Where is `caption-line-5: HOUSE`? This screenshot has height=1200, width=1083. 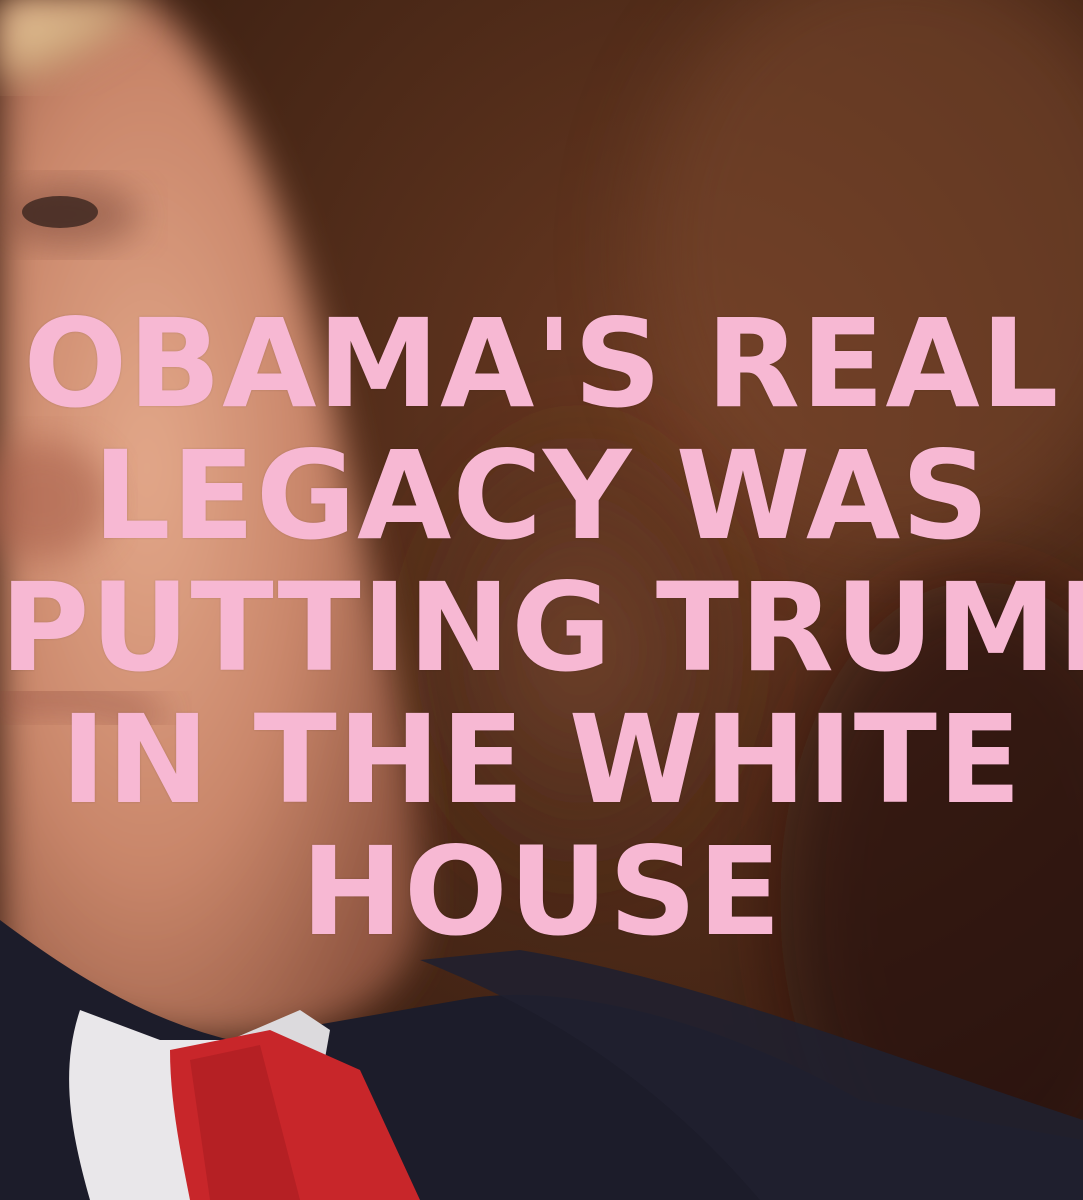
caption-line-5: HOUSE is located at coordinates (541, 892).